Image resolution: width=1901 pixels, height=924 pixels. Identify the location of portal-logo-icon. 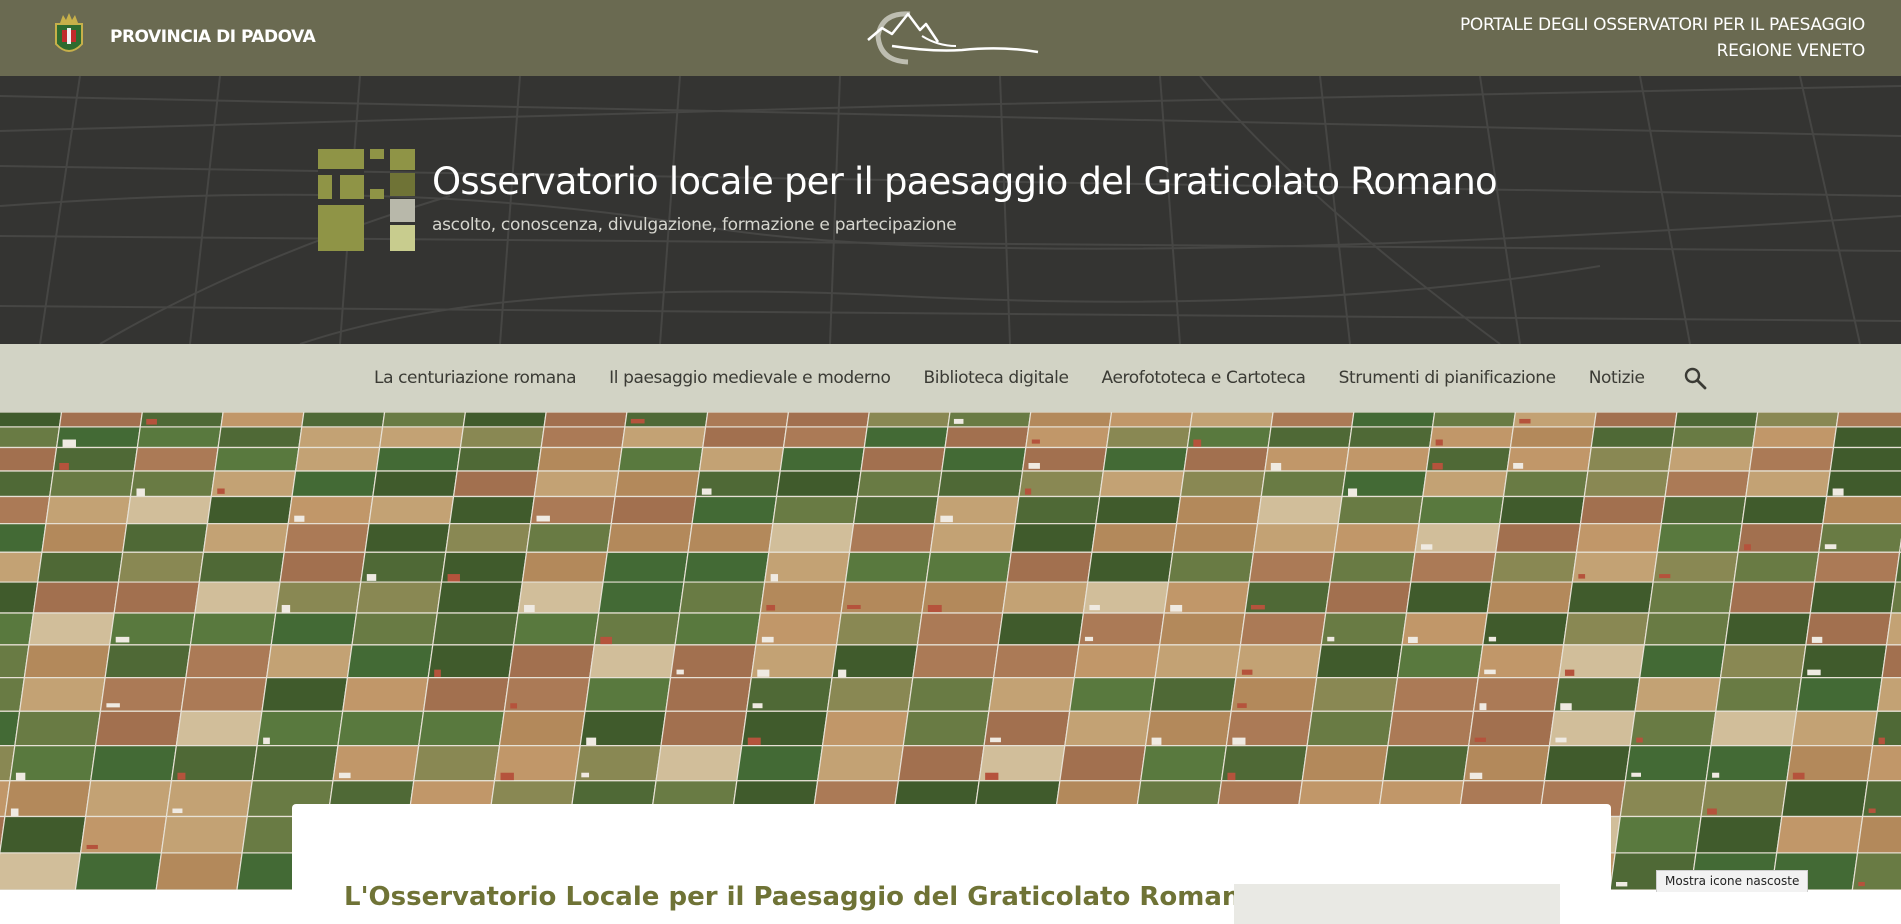
(951, 37).